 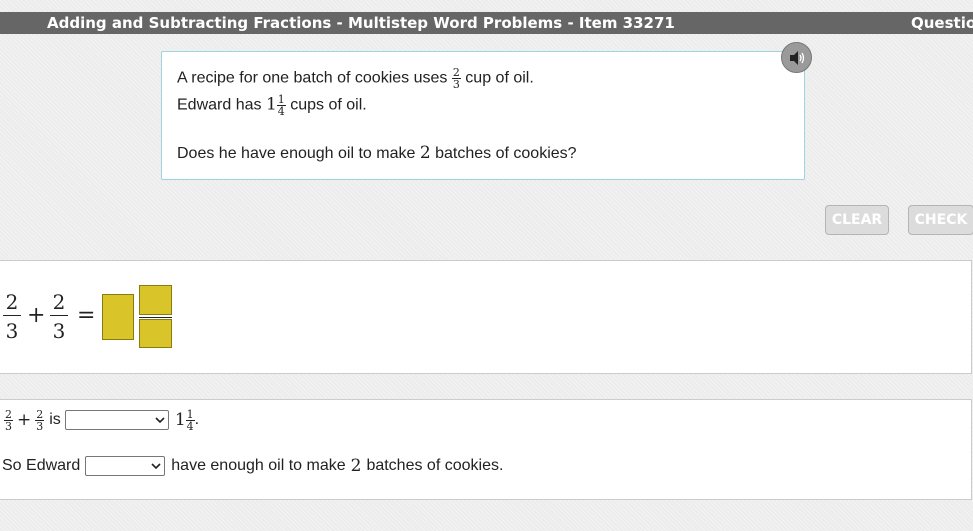 I want to click on whole-number-answer-box, so click(x=118, y=317).